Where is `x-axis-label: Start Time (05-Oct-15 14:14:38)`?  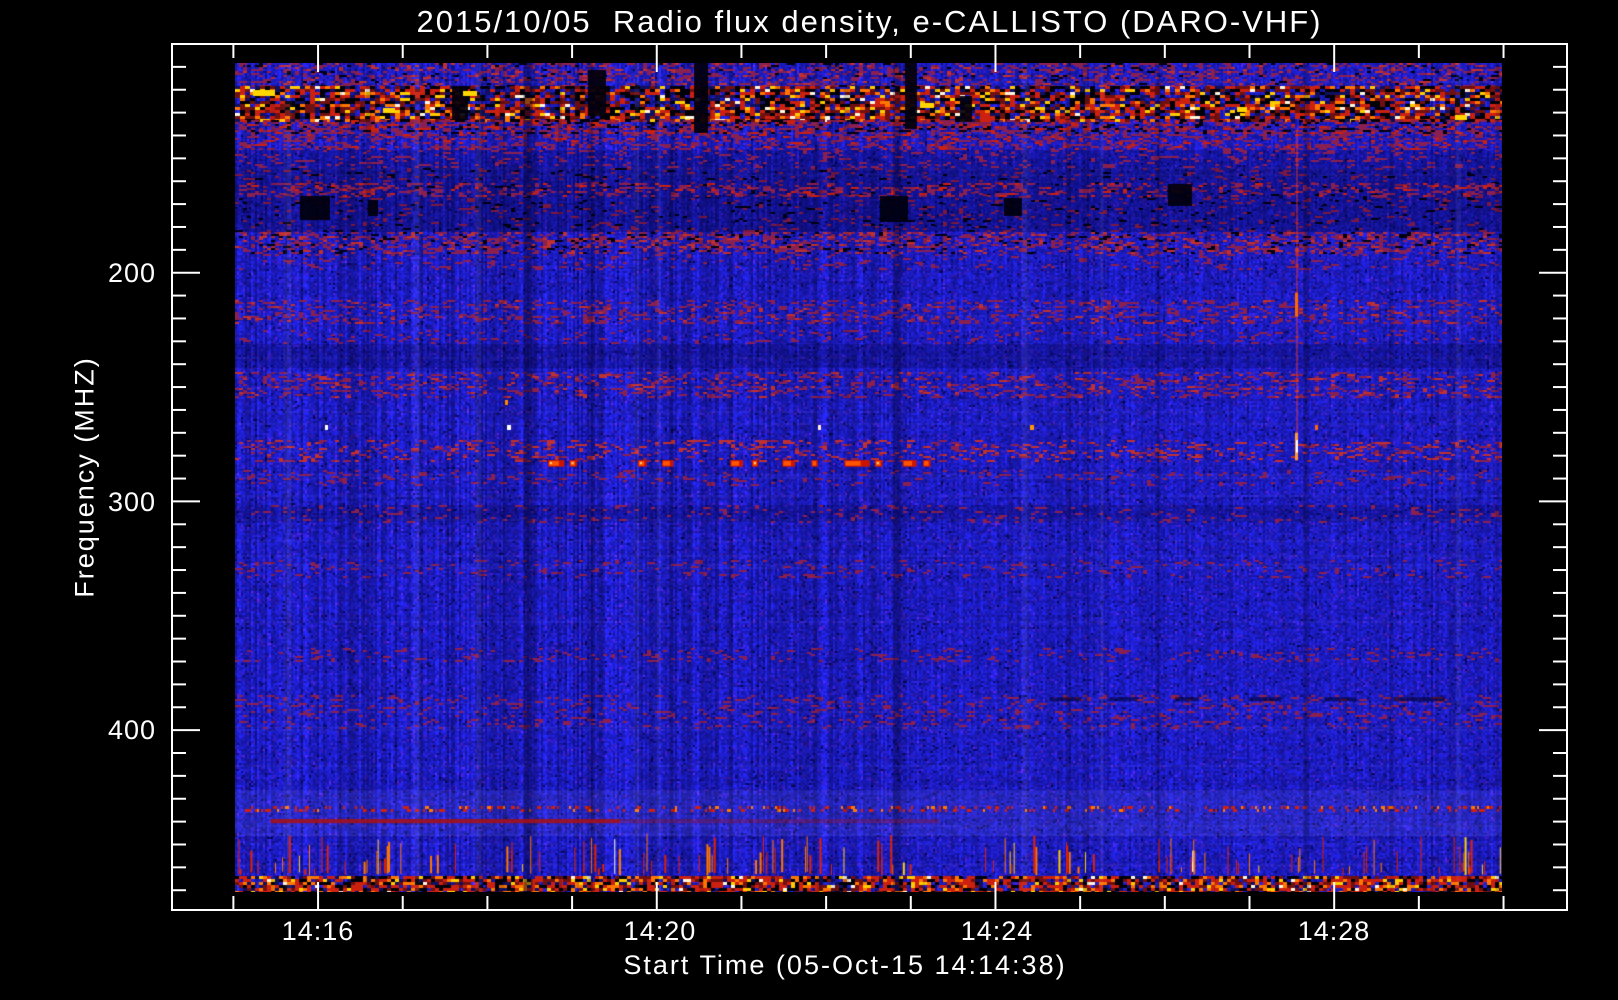
x-axis-label: Start Time (05-Oct-15 14:14:38) is located at coordinates (845, 965).